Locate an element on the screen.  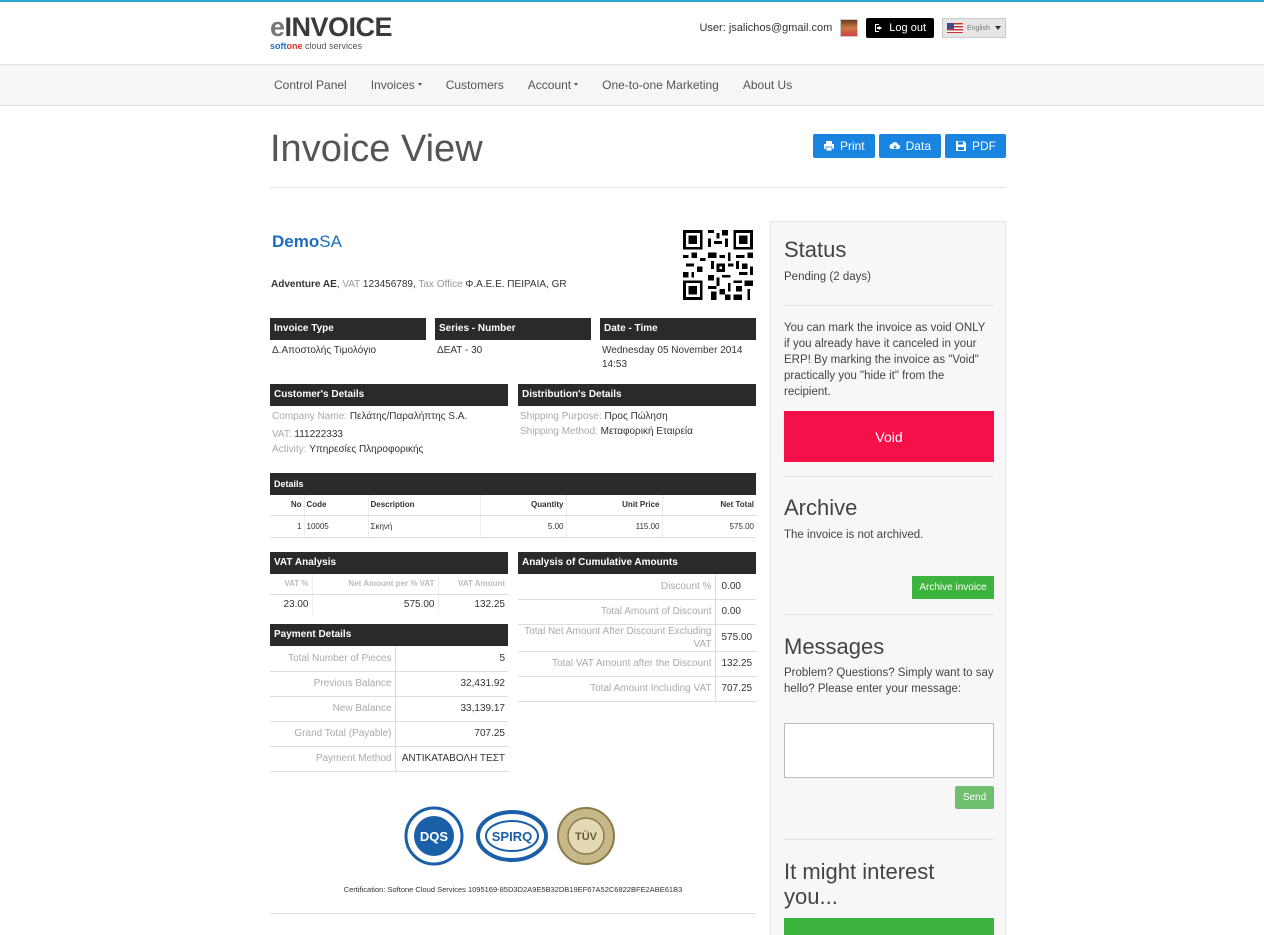
issuer-logo-sa: SA is located at coordinates (330, 241).